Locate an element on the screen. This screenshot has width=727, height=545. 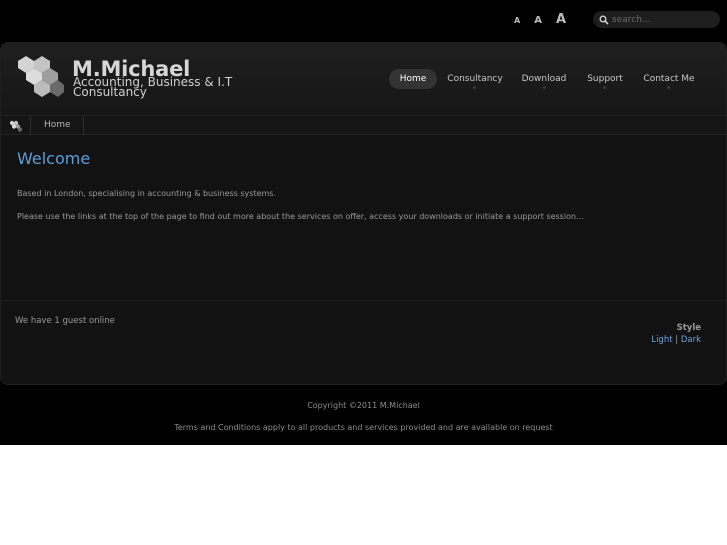
font-size-small-button: A is located at coordinates (517, 20).